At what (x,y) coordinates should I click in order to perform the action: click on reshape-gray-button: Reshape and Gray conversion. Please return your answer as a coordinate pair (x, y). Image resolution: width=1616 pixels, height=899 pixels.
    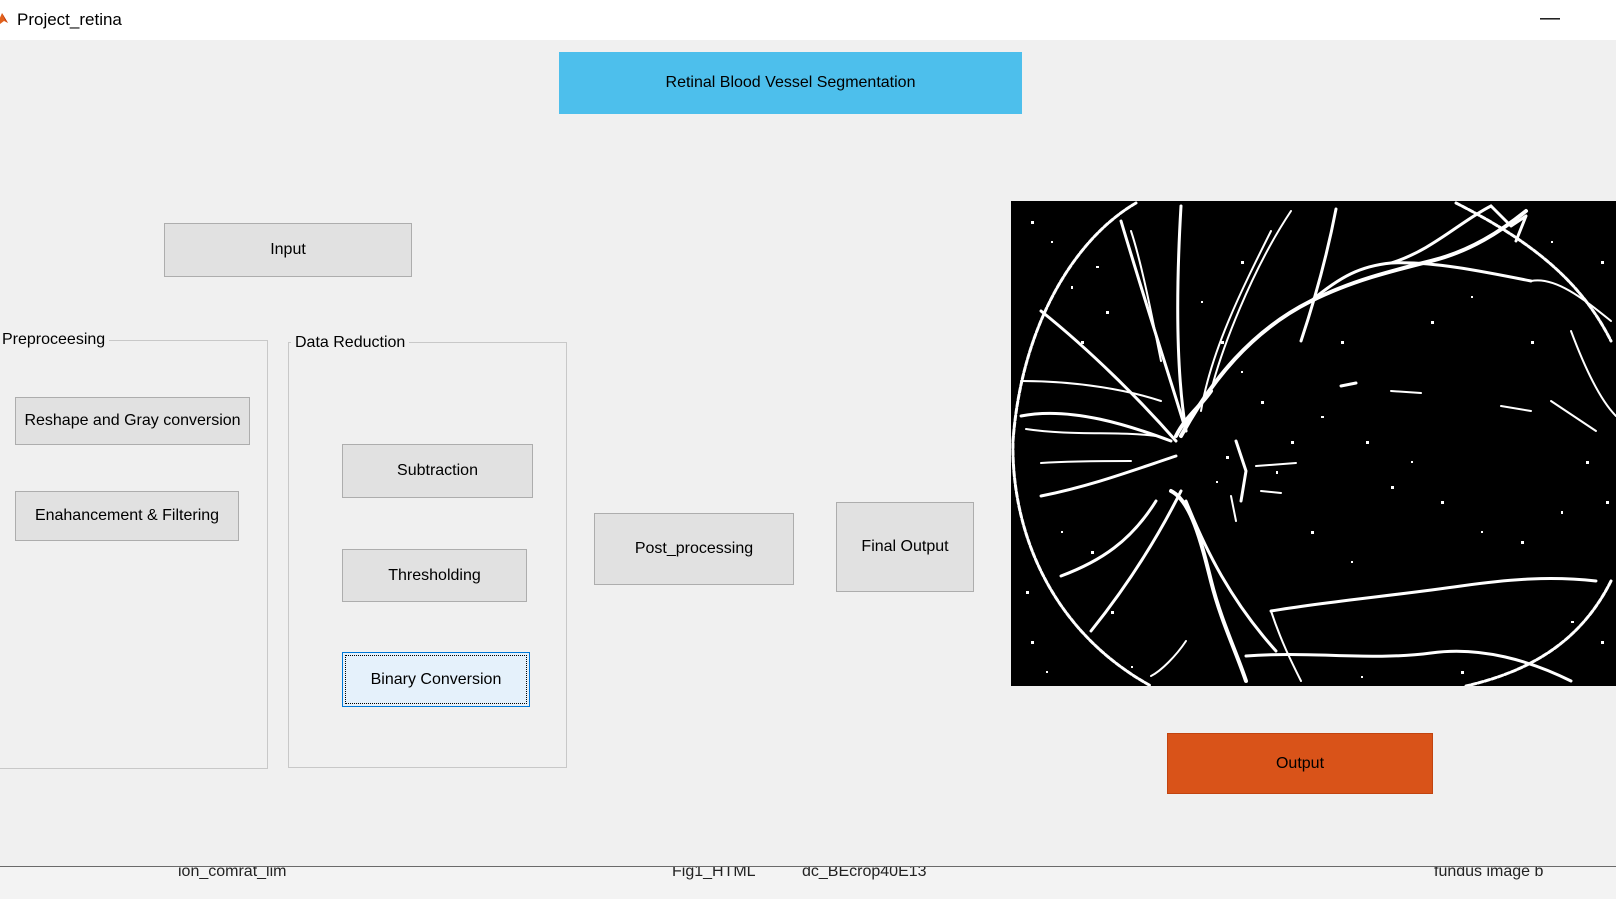
    Looking at the image, I should click on (132, 421).